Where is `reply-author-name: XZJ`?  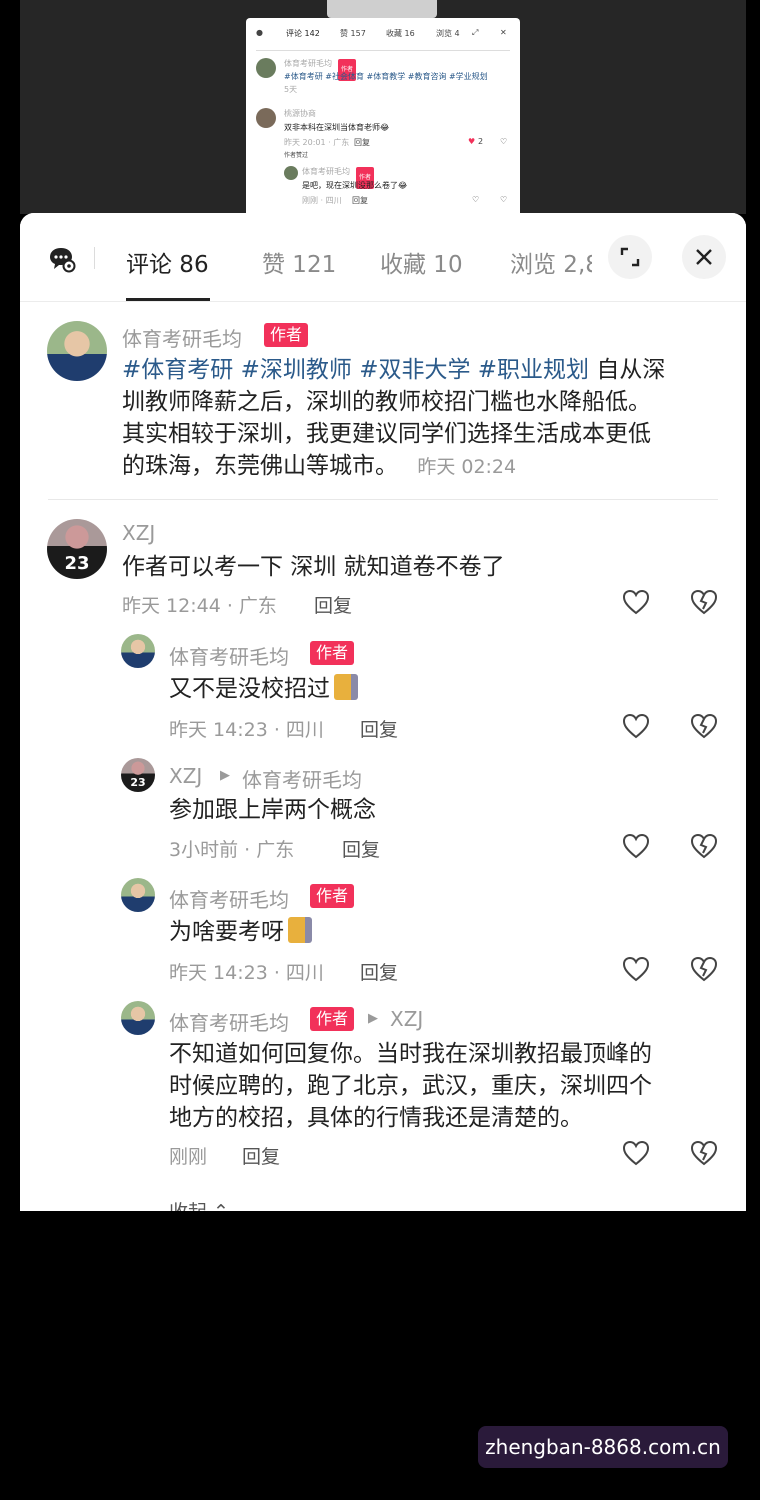
reply-author-name: XZJ is located at coordinates (185, 776).